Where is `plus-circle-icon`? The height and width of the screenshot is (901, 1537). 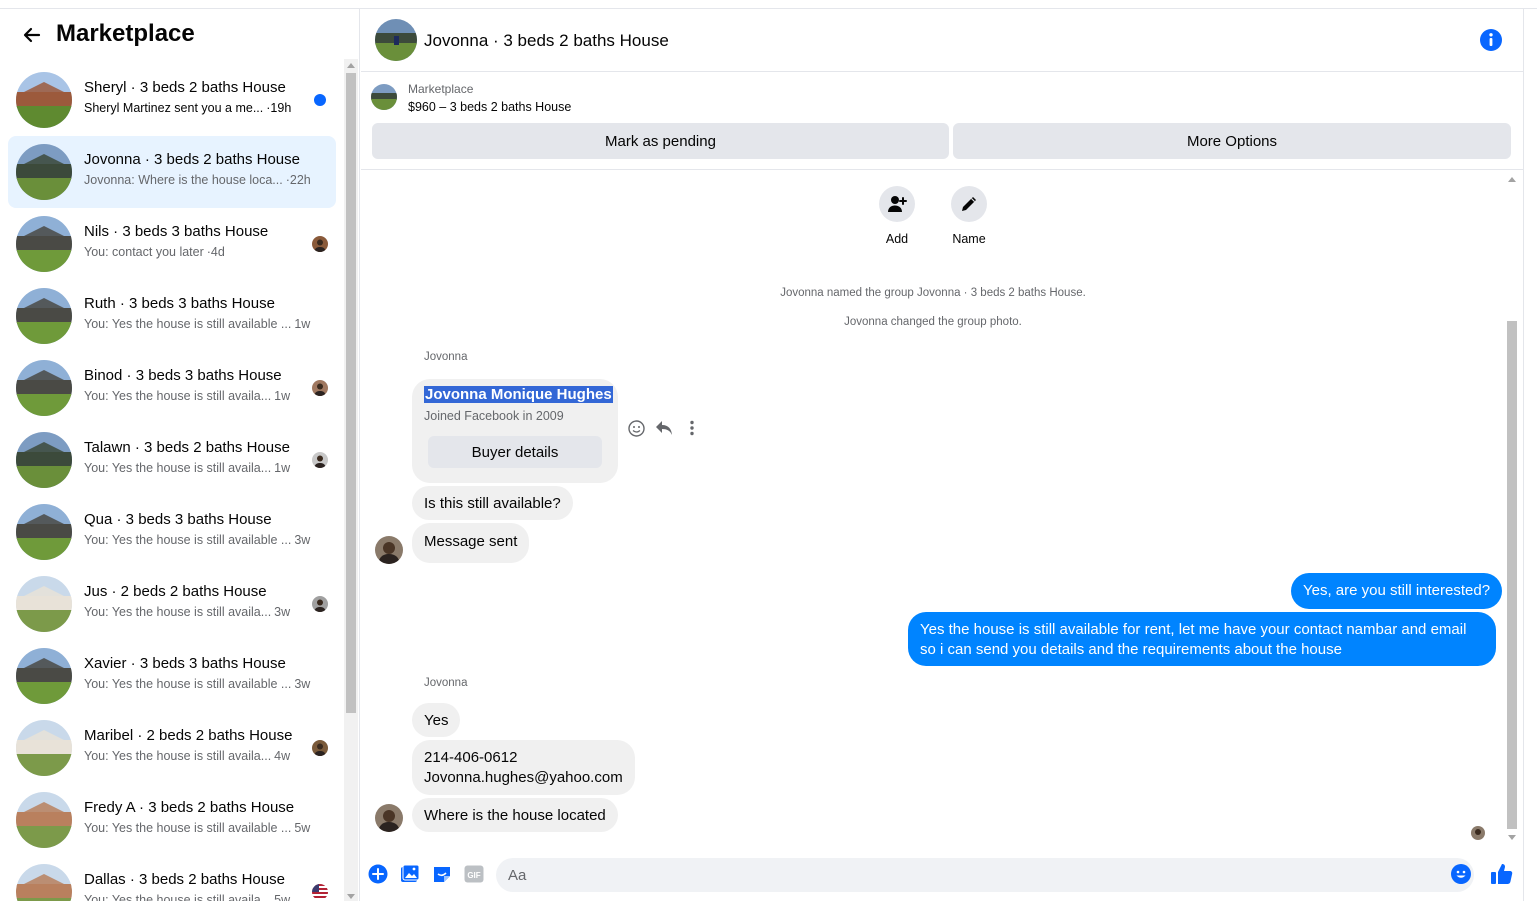 plus-circle-icon is located at coordinates (378, 874).